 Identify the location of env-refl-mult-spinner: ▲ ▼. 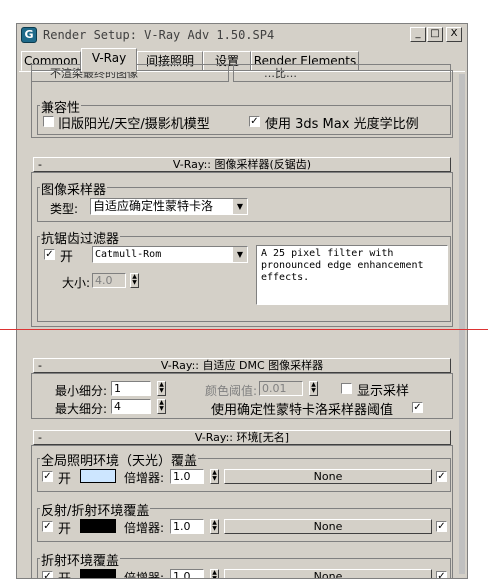
(214, 526).